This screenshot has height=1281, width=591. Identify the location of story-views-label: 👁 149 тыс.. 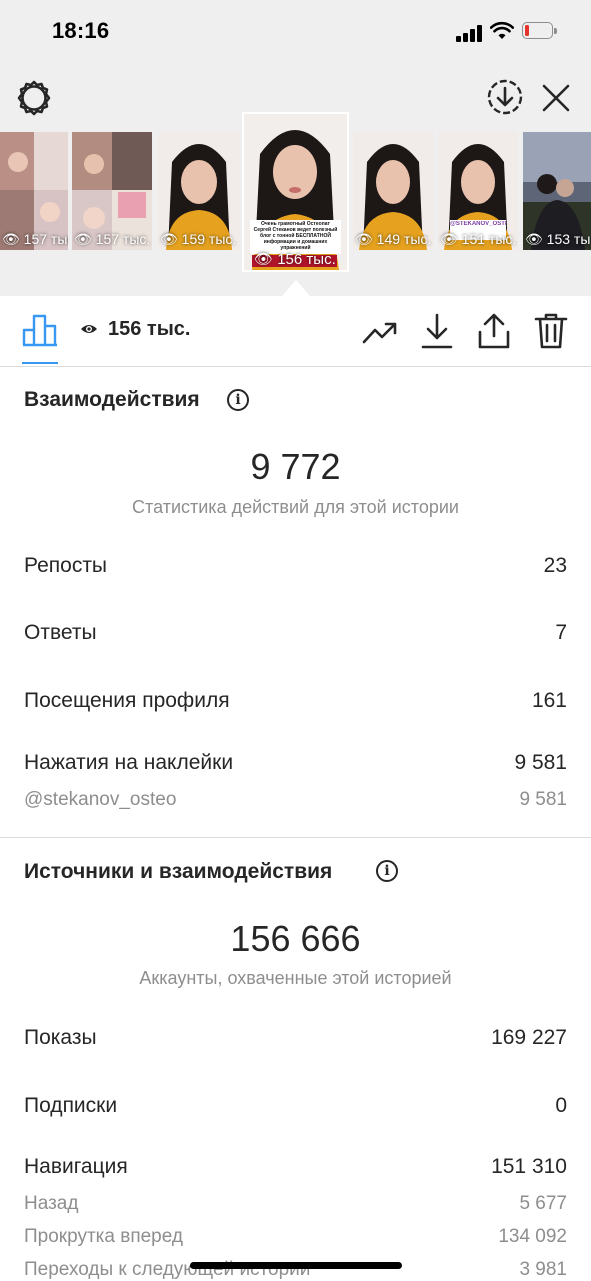
(393, 239).